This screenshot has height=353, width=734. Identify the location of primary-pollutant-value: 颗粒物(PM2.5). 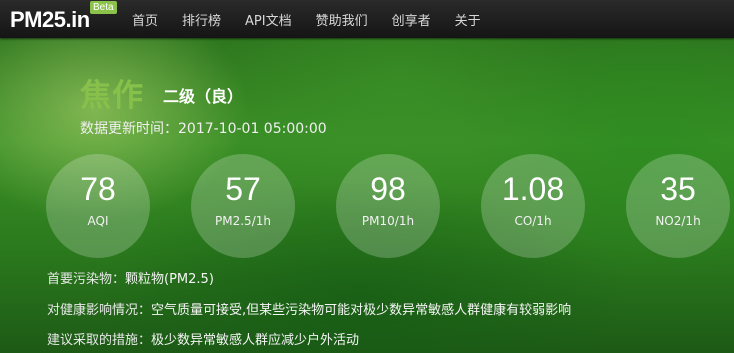
(169, 279).